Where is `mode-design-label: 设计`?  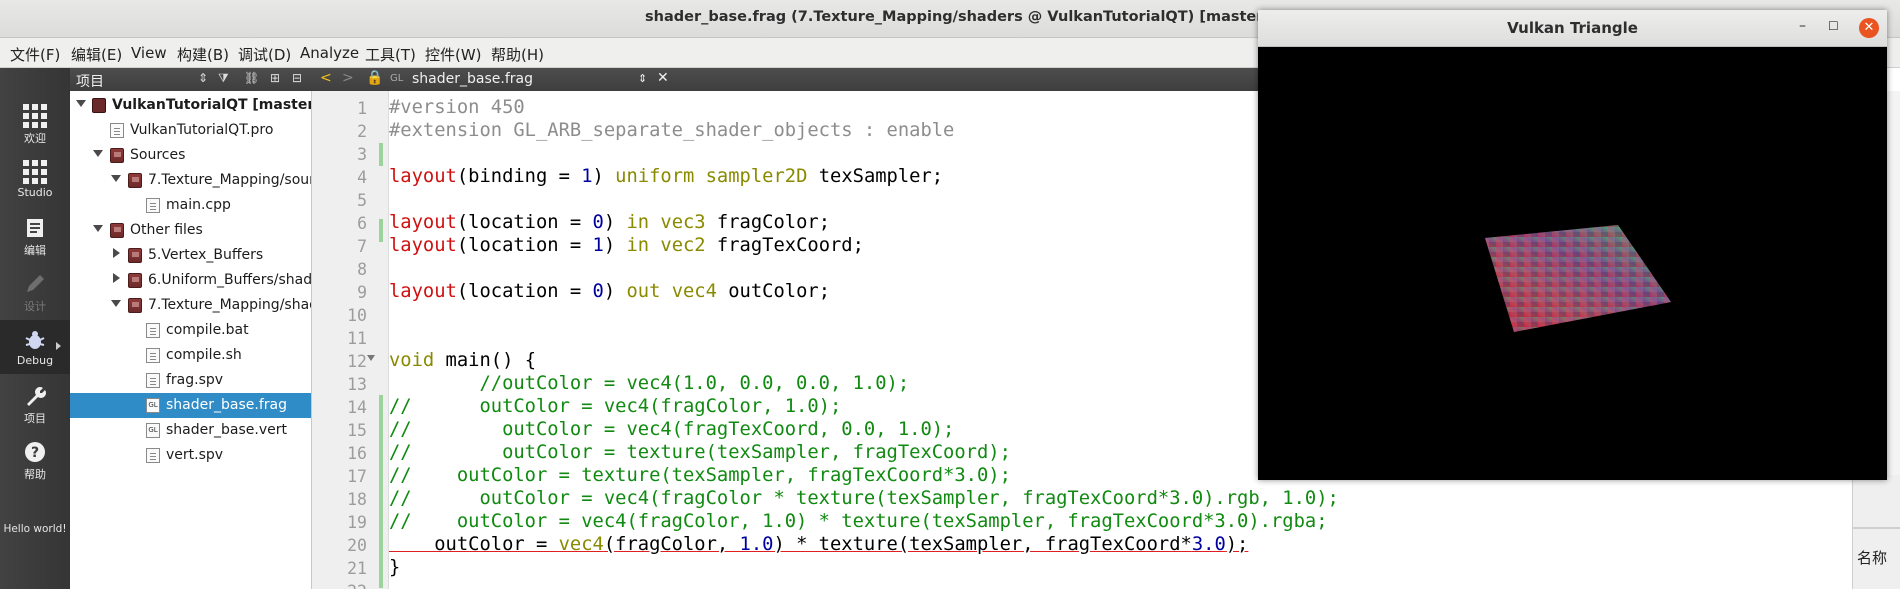
mode-design-label: 设计 is located at coordinates (35, 306).